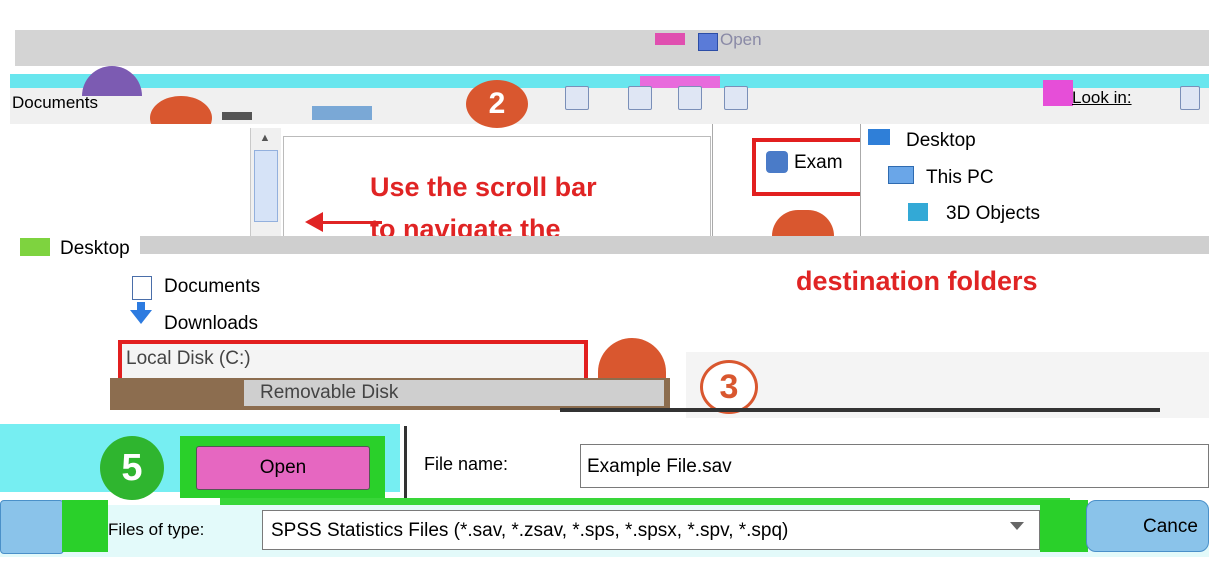 The image size is (1209, 566). Describe the element at coordinates (32, 527) in the screenshot. I see `left-footer-button` at that location.